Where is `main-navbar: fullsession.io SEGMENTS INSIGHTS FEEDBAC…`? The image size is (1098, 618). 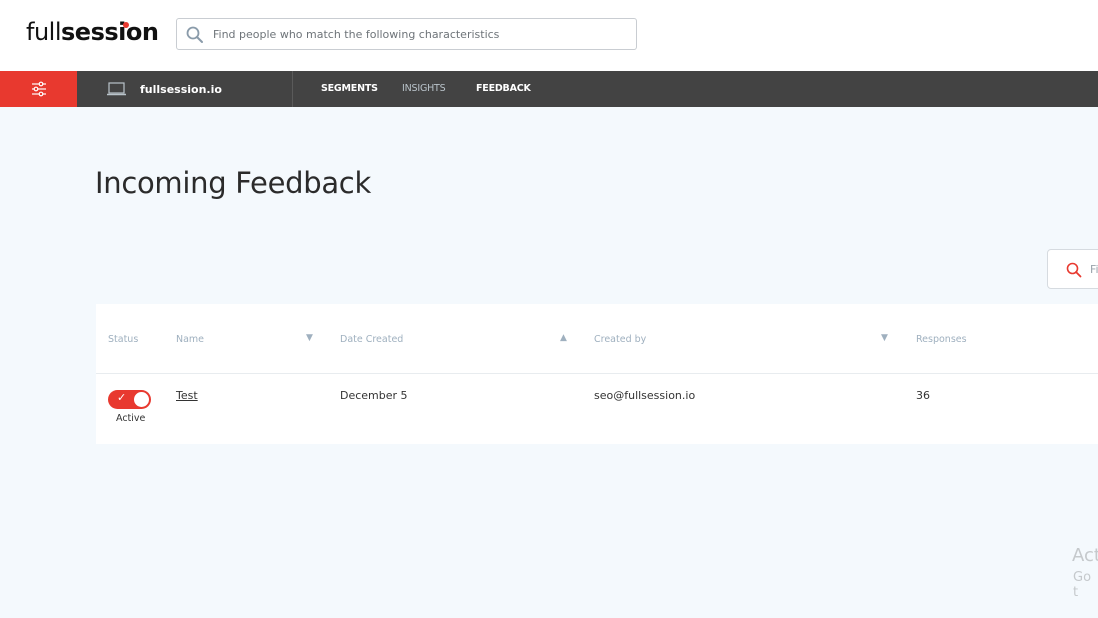
main-navbar: fullsession.io SEGMENTS INSIGHTS FEEDBAC… is located at coordinates (549, 89).